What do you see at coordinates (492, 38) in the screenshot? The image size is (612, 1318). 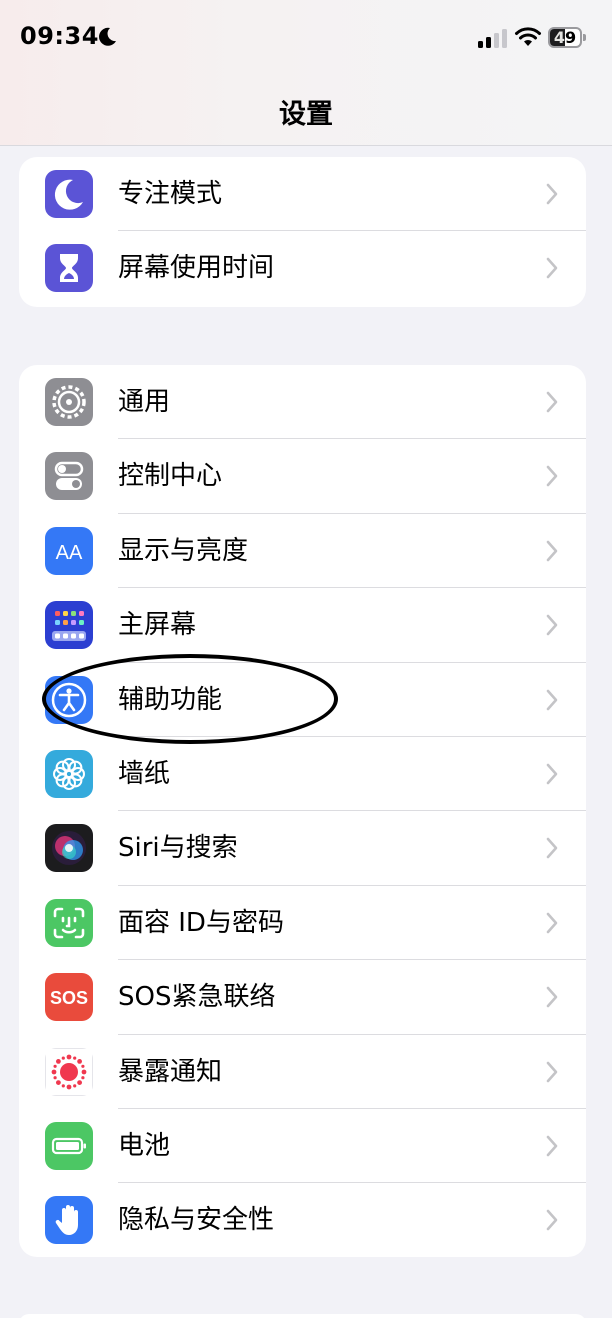 I see `cellular-signal-icon` at bounding box center [492, 38].